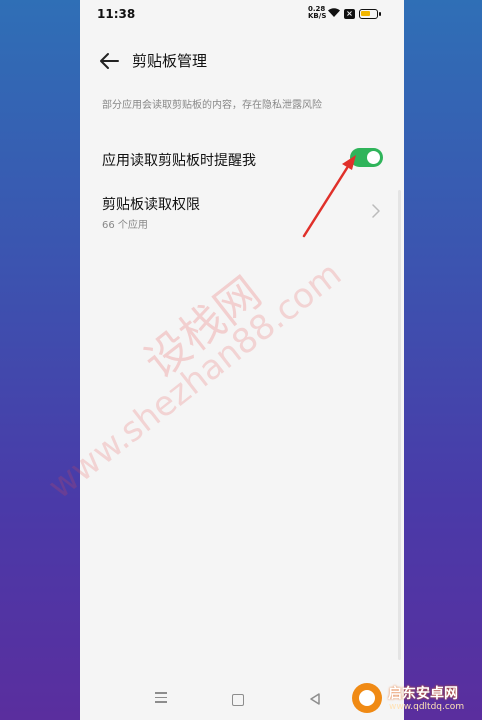  I want to click on menu-icon, so click(161, 699).